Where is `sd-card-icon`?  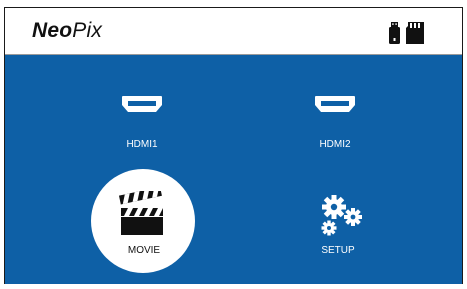
sd-card-icon is located at coordinates (415, 33).